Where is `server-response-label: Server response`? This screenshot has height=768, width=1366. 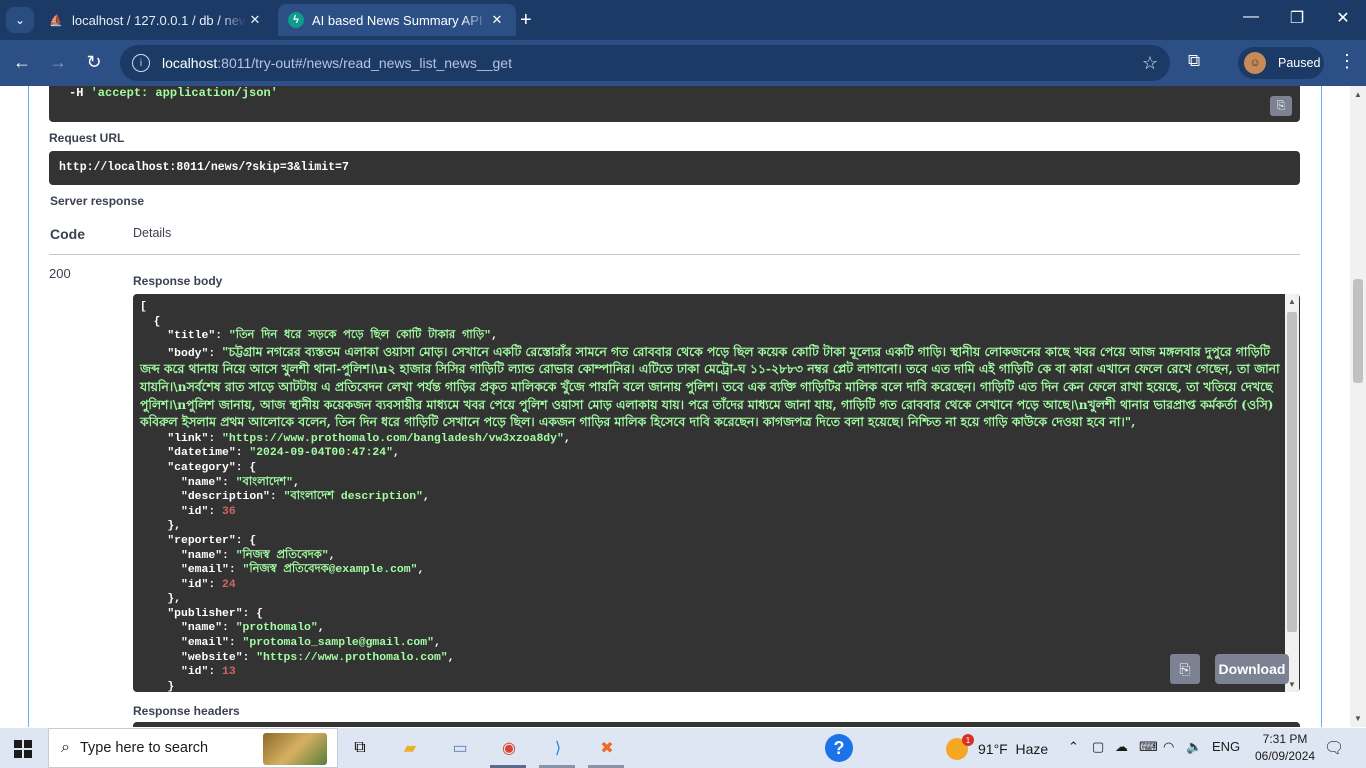 server-response-label: Server response is located at coordinates (97, 201).